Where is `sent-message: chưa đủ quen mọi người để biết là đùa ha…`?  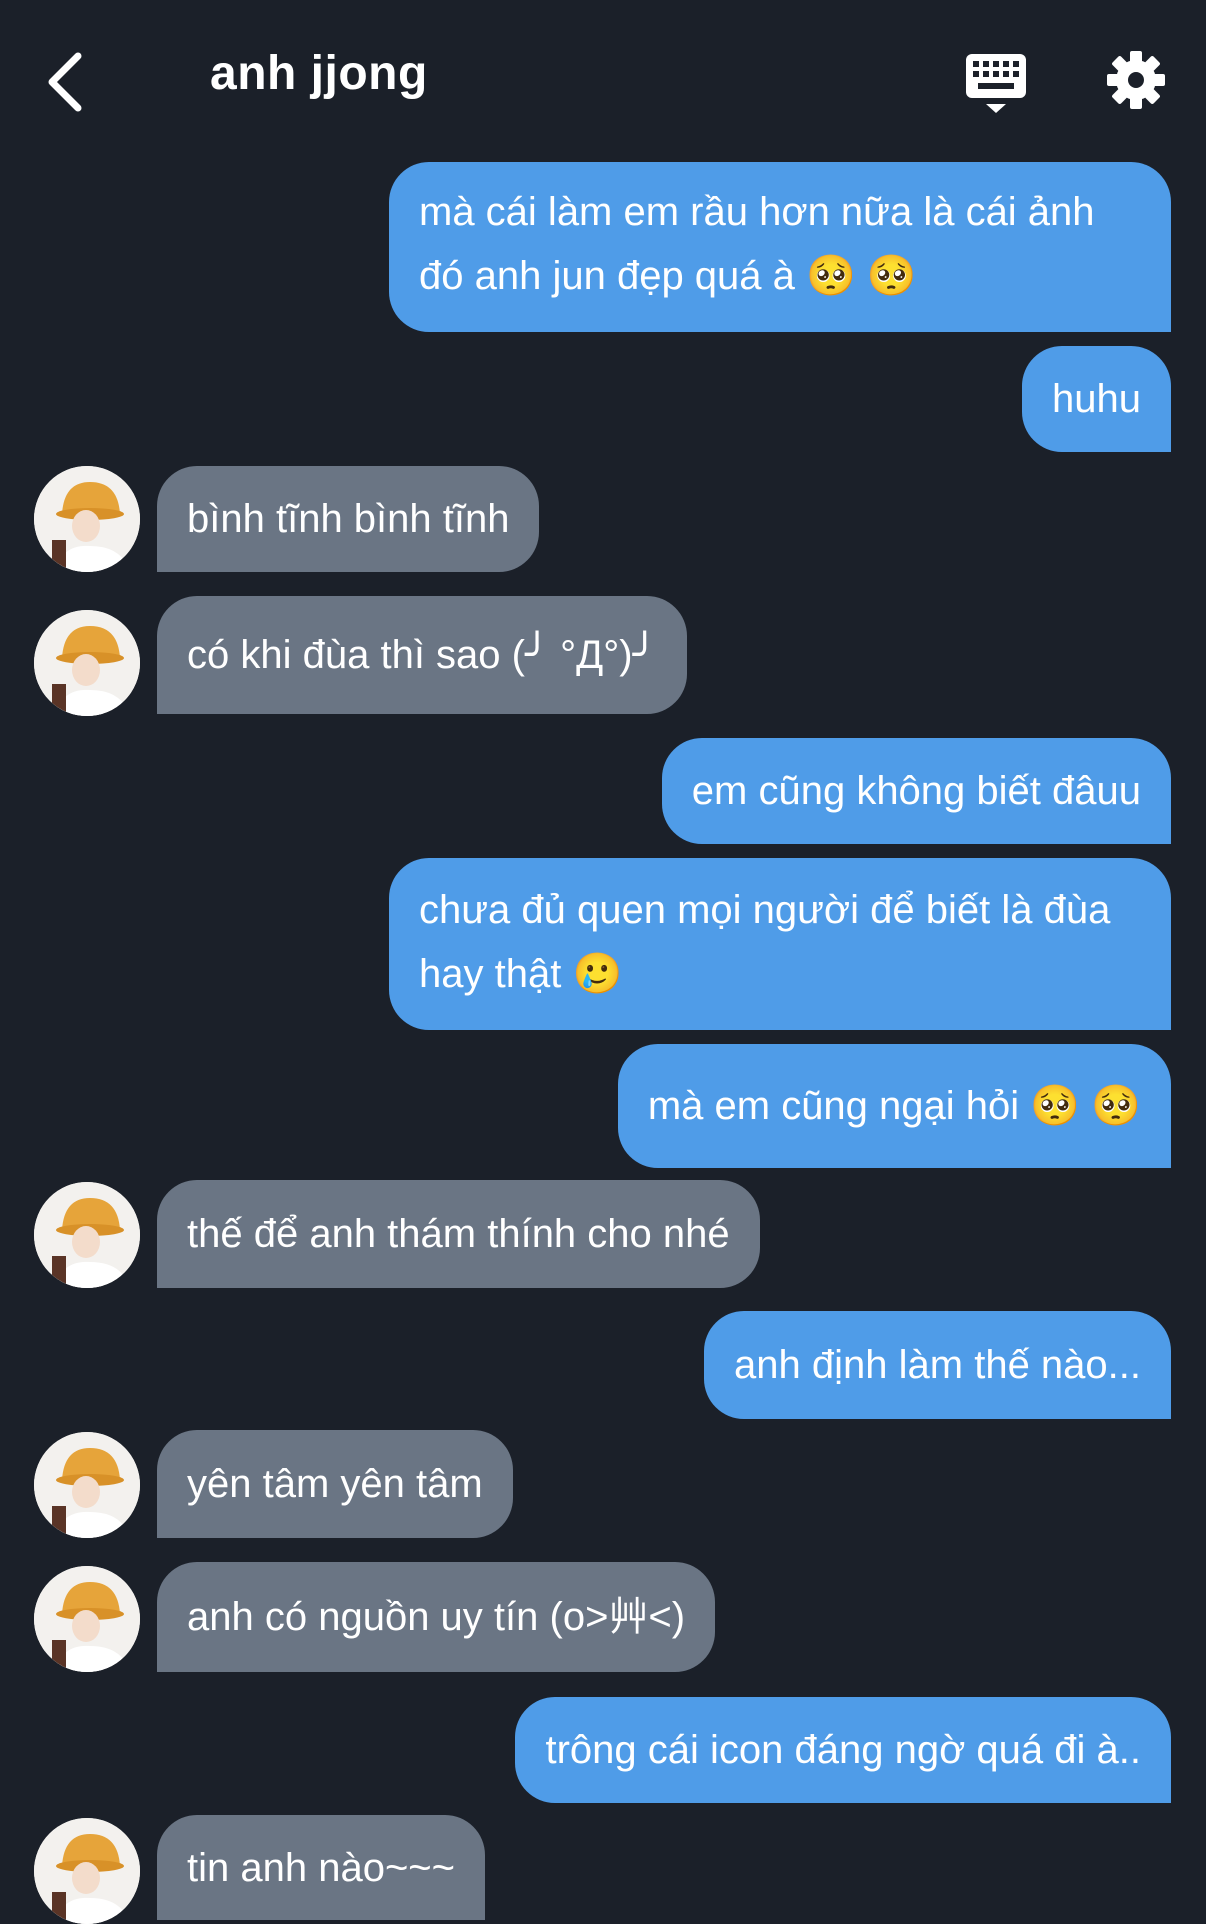
sent-message: chưa đủ quen mọi người để biết là đùa ha… is located at coordinates (780, 944).